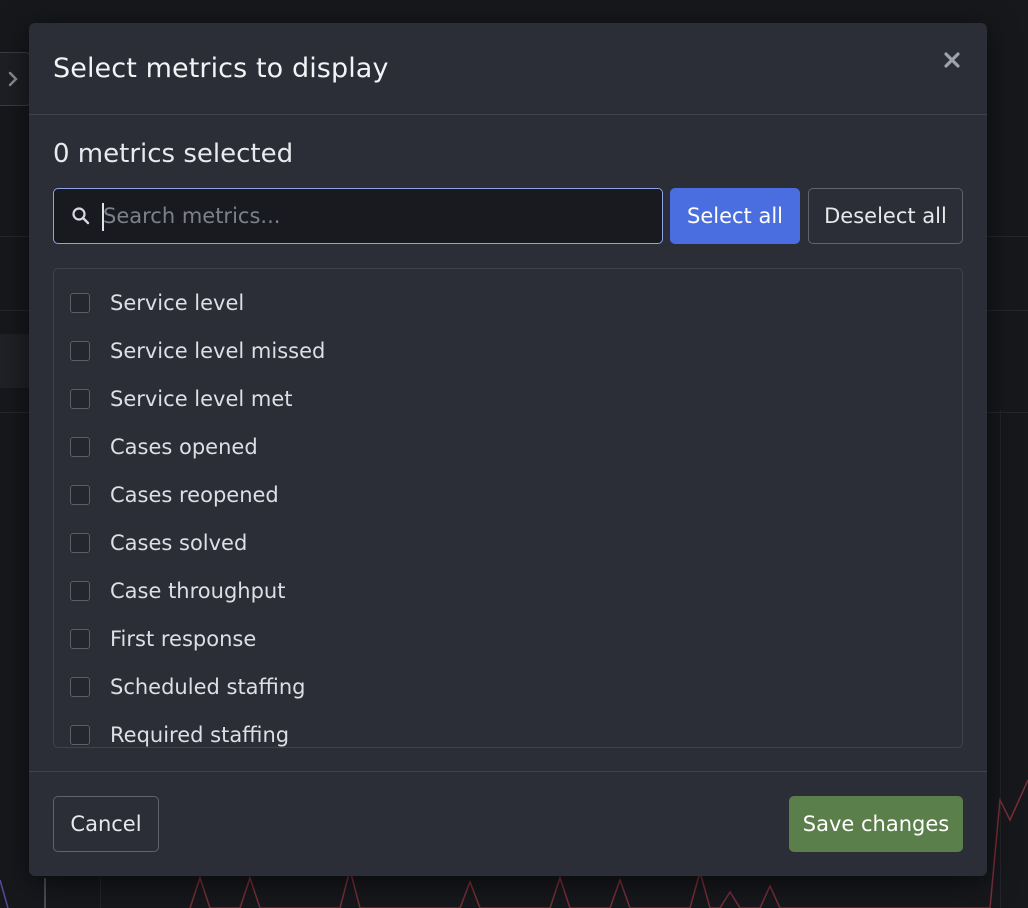 The width and height of the screenshot is (1028, 908). What do you see at coordinates (885, 216) in the screenshot?
I see `deselect-all-button: Deselect all` at bounding box center [885, 216].